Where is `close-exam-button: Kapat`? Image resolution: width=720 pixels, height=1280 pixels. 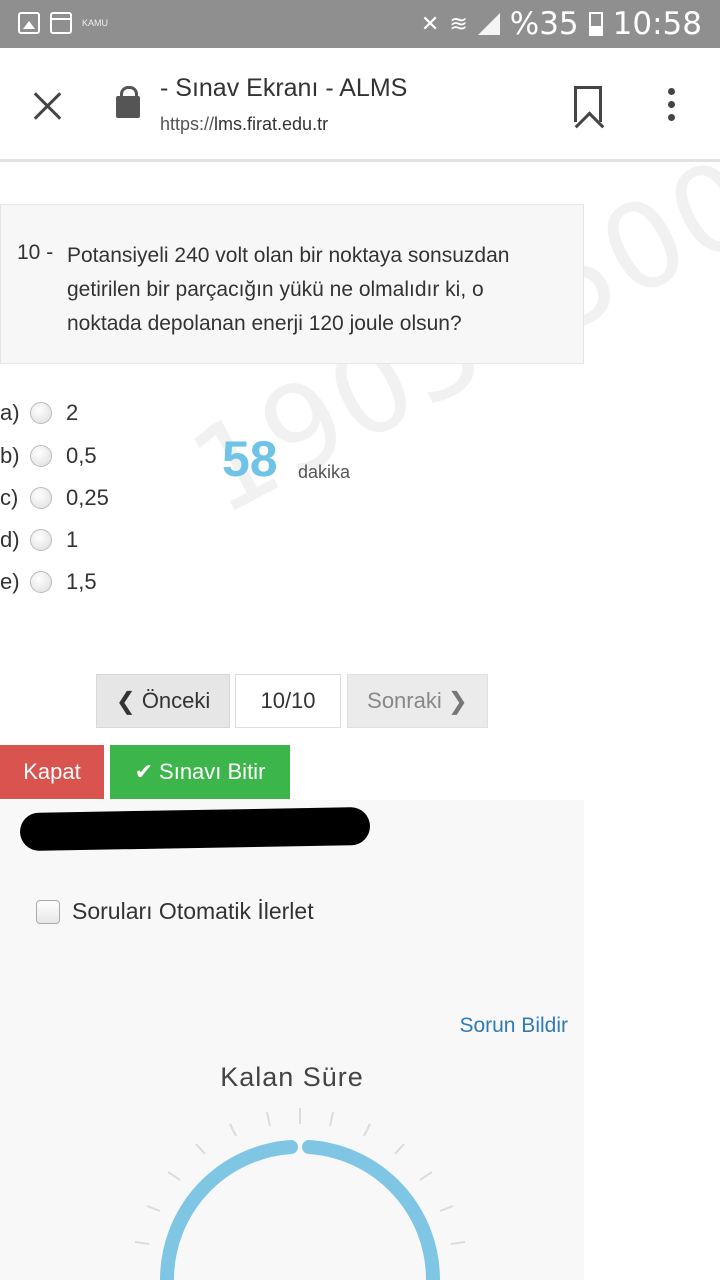 close-exam-button: Kapat is located at coordinates (52, 772).